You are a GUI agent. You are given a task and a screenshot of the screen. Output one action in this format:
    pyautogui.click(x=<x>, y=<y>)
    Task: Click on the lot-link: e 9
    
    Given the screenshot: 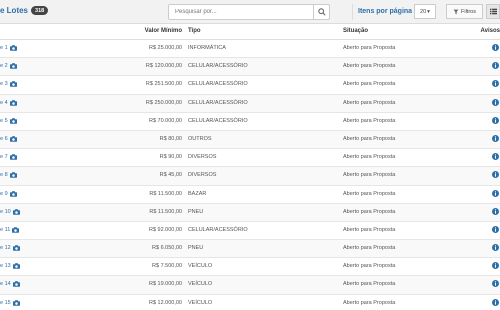 What is the action you would take?
    pyautogui.click(x=8, y=194)
    